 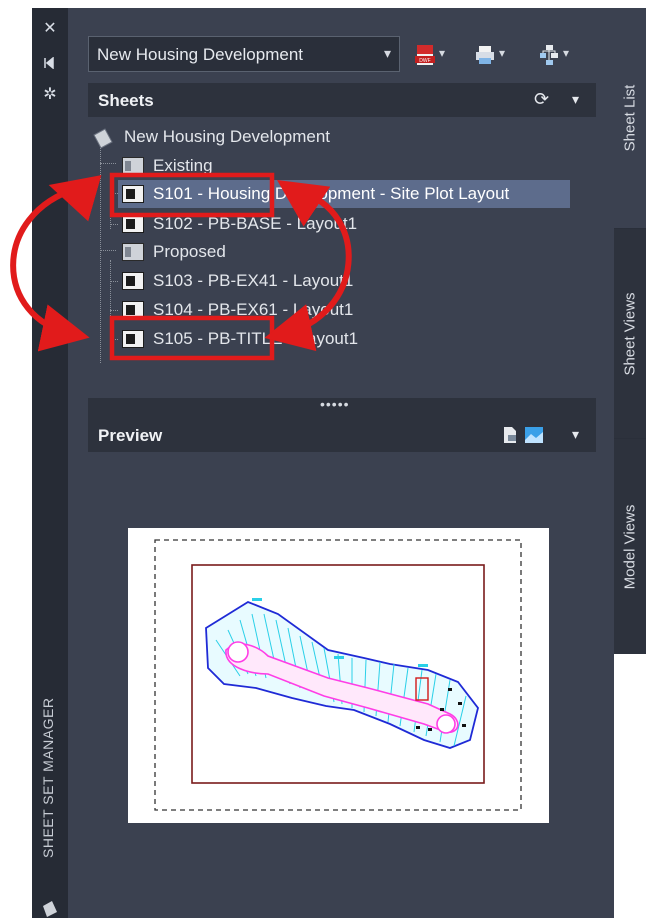 I want to click on tree-item-existing: Existing, so click(x=272, y=166).